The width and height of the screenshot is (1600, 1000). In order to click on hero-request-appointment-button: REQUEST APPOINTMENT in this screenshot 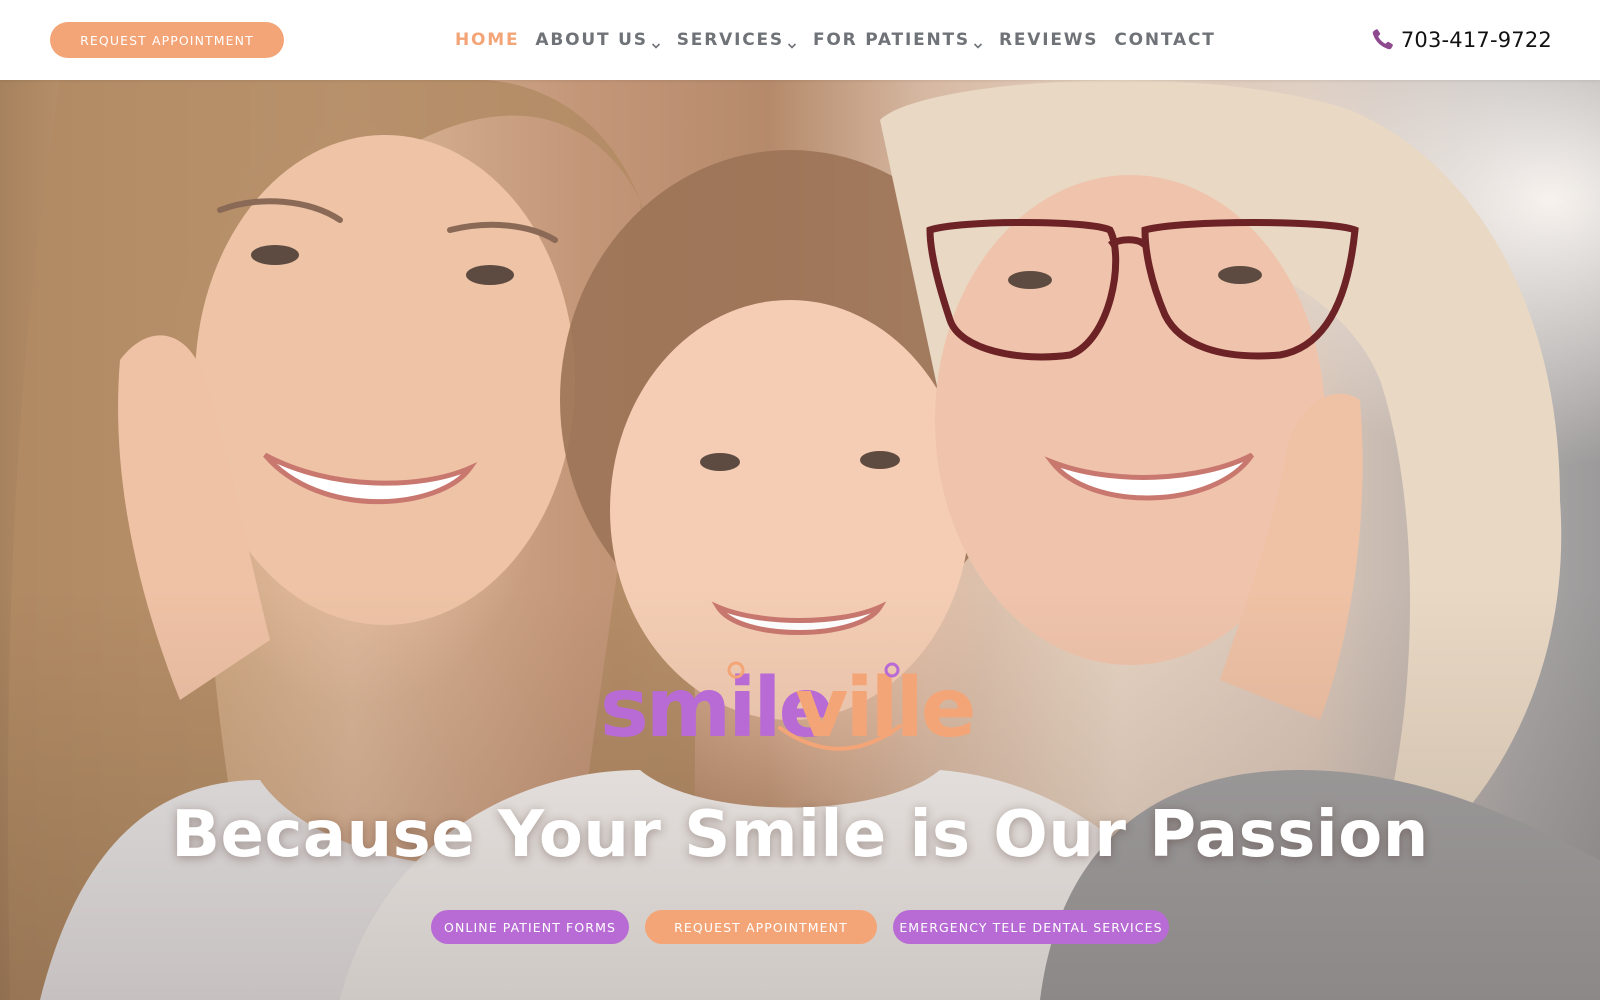, I will do `click(761, 927)`.